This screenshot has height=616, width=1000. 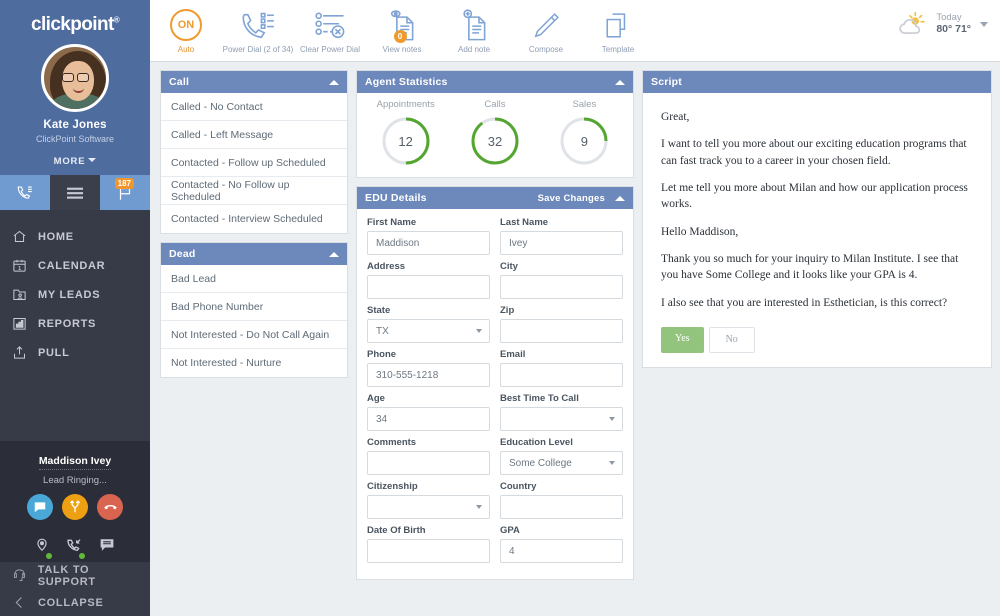 I want to click on stat-calls: Calls 32, so click(x=494, y=133).